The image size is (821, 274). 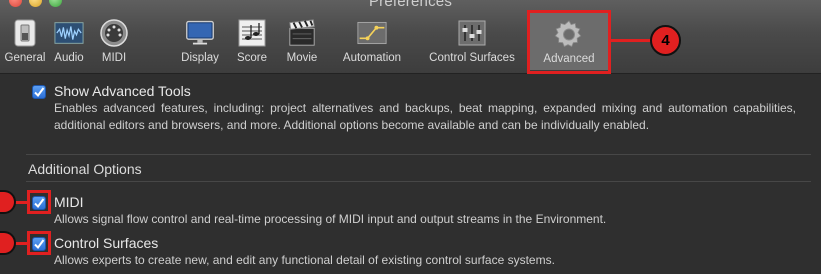 What do you see at coordinates (69, 202) in the screenshot?
I see `midi-option-label: MIDI` at bounding box center [69, 202].